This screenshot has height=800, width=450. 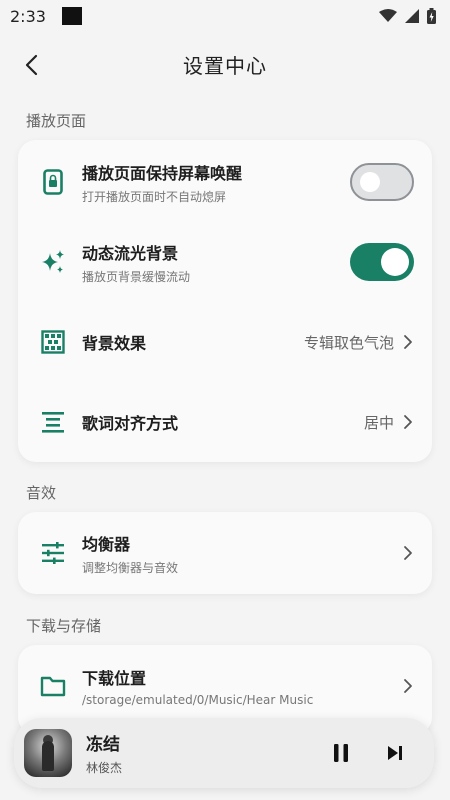 What do you see at coordinates (431, 16) in the screenshot?
I see `battery-icon` at bounding box center [431, 16].